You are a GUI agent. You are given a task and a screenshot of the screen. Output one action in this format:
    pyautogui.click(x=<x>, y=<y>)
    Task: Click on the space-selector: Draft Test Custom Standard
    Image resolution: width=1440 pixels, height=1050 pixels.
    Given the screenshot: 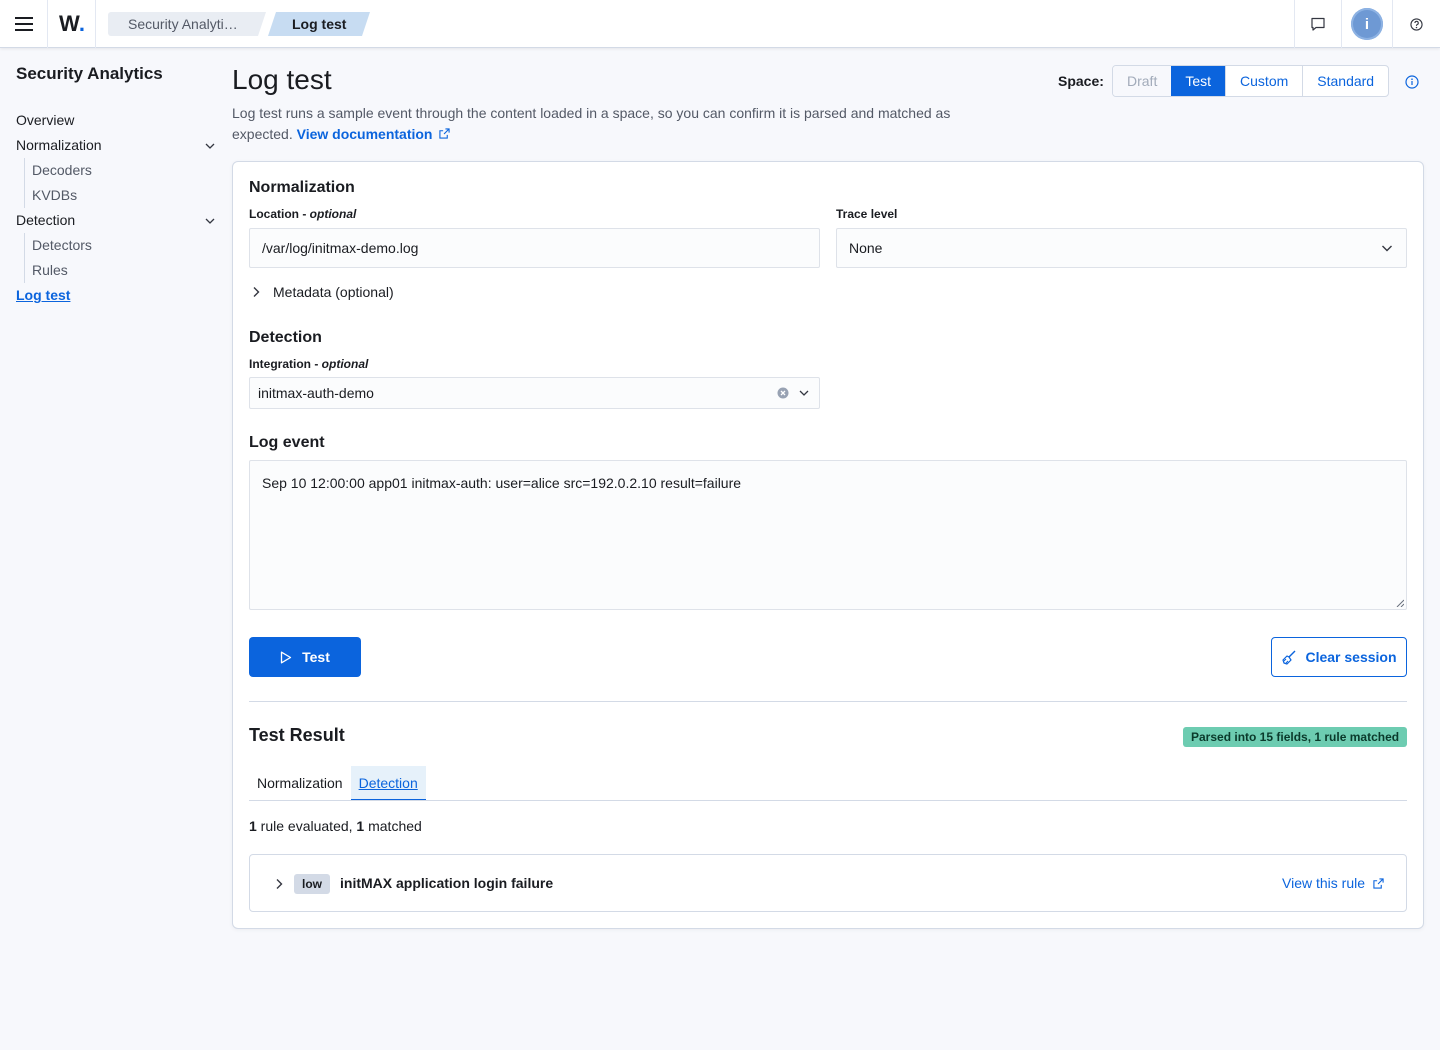 What is the action you would take?
    pyautogui.click(x=1251, y=81)
    